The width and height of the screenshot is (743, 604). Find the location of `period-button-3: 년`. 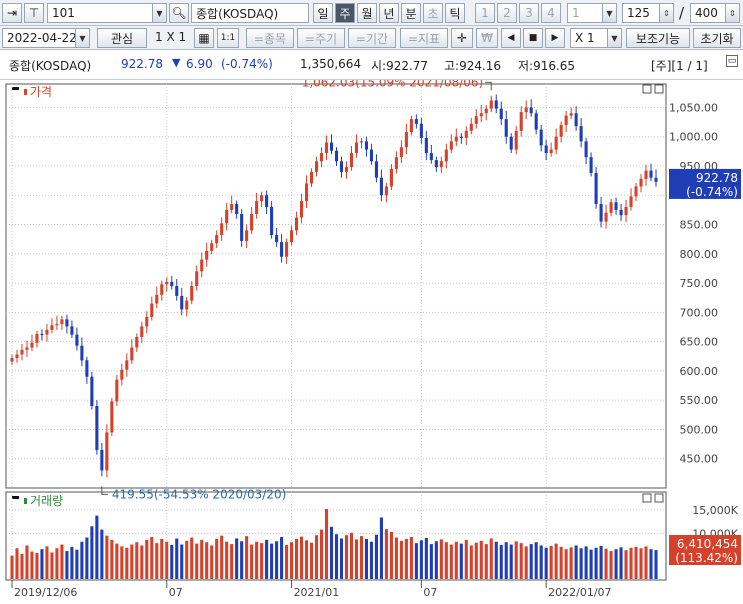

period-button-3: 년 is located at coordinates (389, 13).